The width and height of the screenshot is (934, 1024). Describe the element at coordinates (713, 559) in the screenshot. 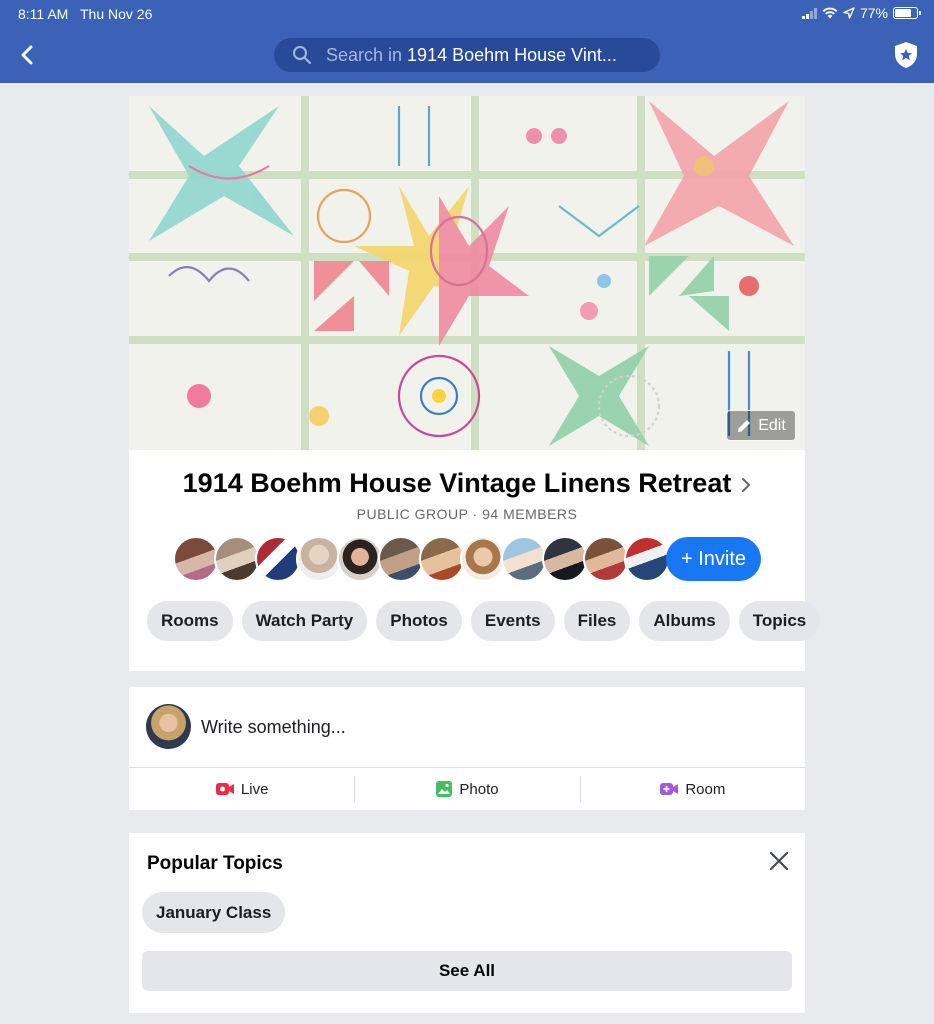

I see `invite-button: + Invite` at that location.